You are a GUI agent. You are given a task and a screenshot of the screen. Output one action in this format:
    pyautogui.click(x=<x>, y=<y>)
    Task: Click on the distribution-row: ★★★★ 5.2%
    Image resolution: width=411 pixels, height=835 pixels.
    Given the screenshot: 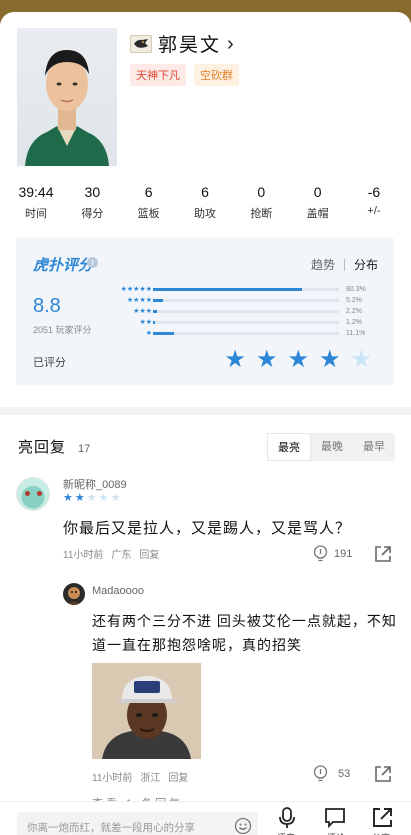 What is the action you would take?
    pyautogui.click(x=241, y=300)
    